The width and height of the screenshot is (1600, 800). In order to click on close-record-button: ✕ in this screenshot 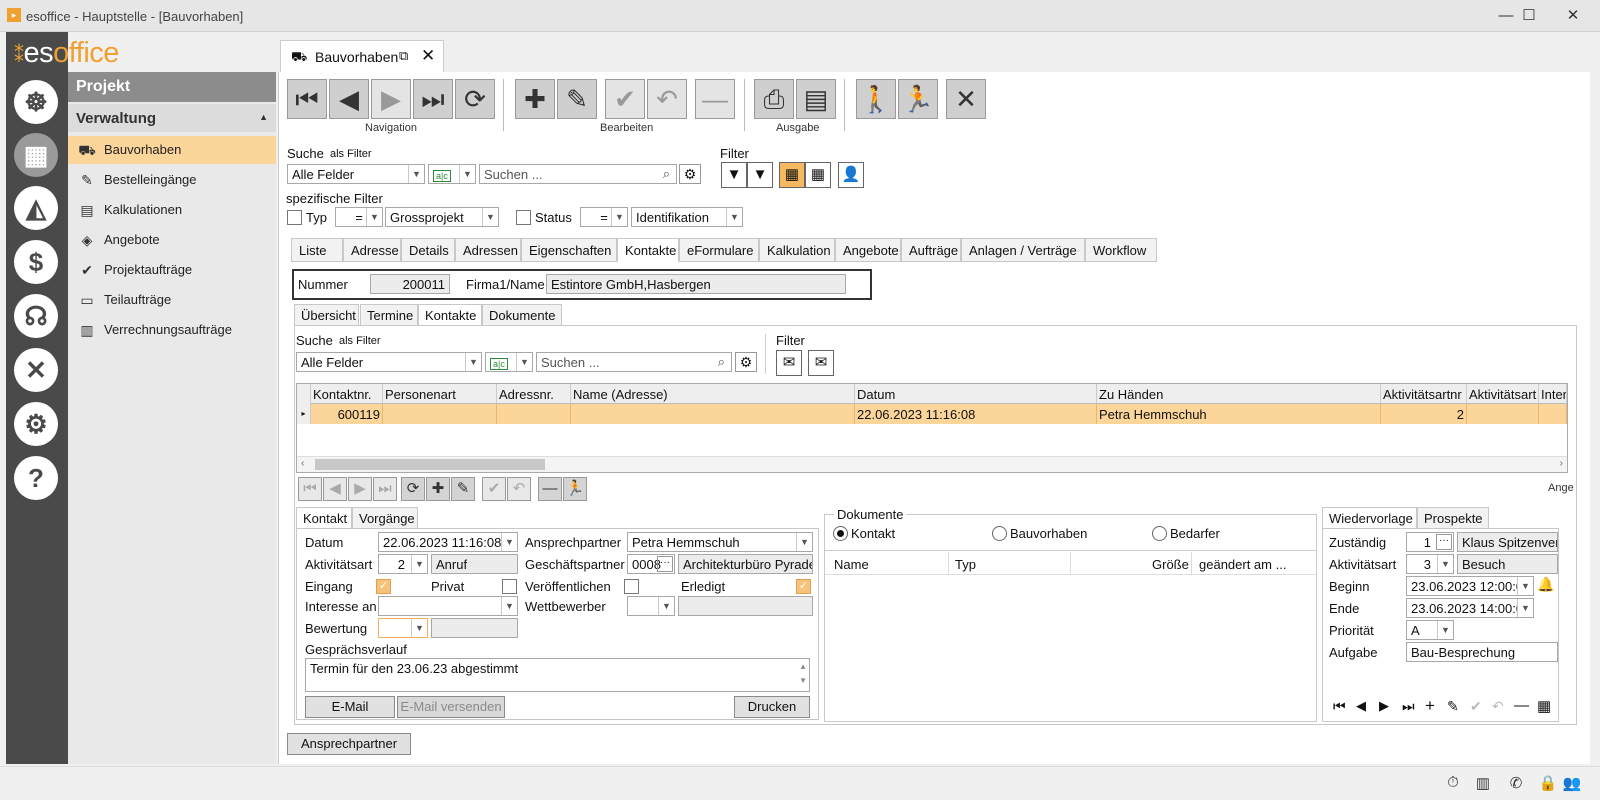, I will do `click(966, 99)`.